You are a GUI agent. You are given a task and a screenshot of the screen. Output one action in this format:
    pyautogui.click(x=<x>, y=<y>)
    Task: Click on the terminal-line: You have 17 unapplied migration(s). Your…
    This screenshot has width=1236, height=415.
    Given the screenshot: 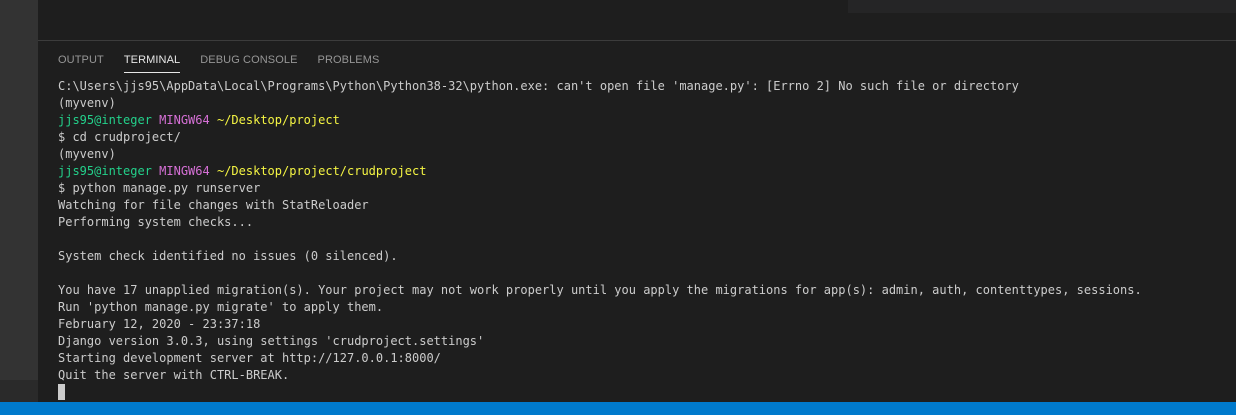 What is the action you would take?
    pyautogui.click(x=600, y=290)
    